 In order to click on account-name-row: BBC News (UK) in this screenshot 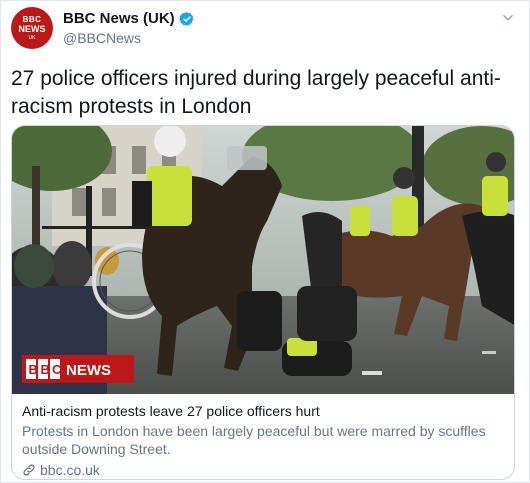, I will do `click(129, 18)`.